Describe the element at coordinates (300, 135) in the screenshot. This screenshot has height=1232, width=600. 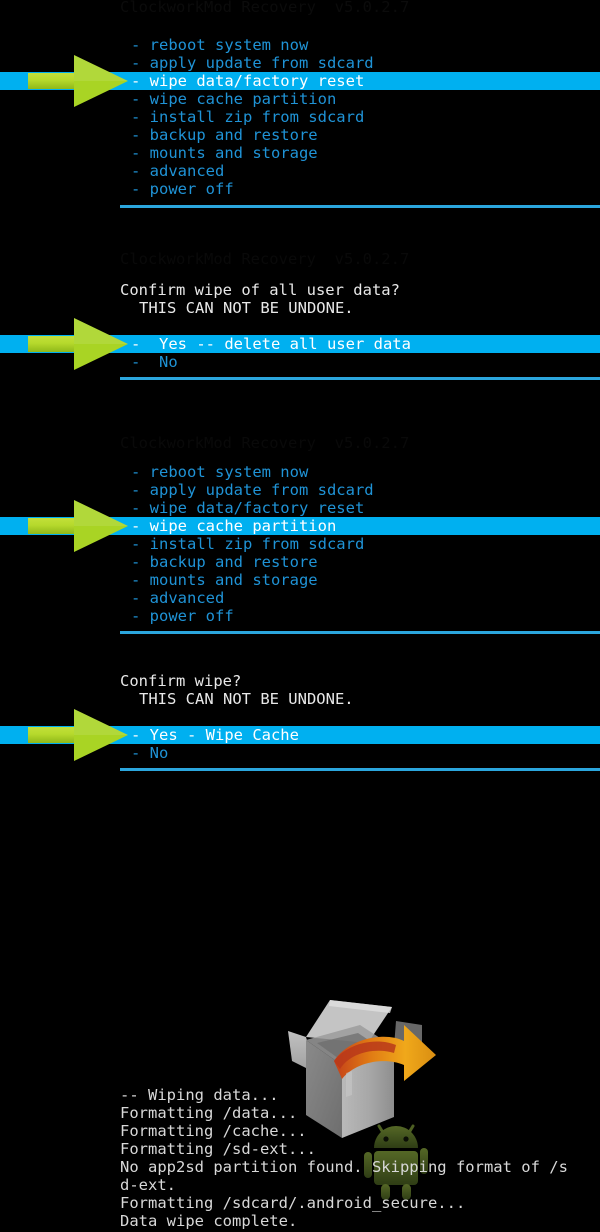
I see `menu-item-backup-and-restore: - backup and restore` at that location.